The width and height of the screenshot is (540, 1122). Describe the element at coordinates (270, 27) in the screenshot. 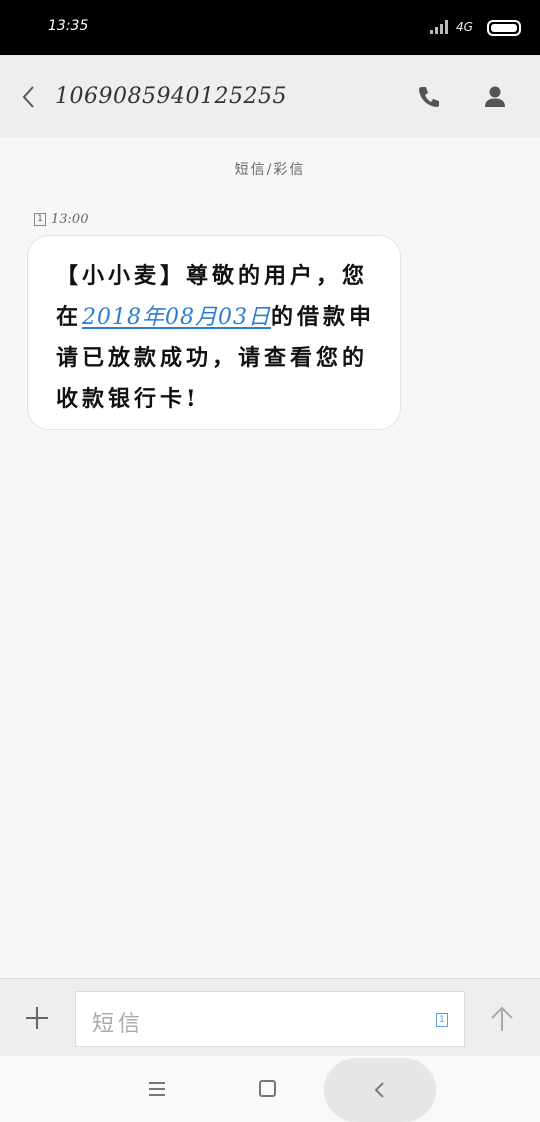

I see `status-bar: 13:35 4G` at that location.